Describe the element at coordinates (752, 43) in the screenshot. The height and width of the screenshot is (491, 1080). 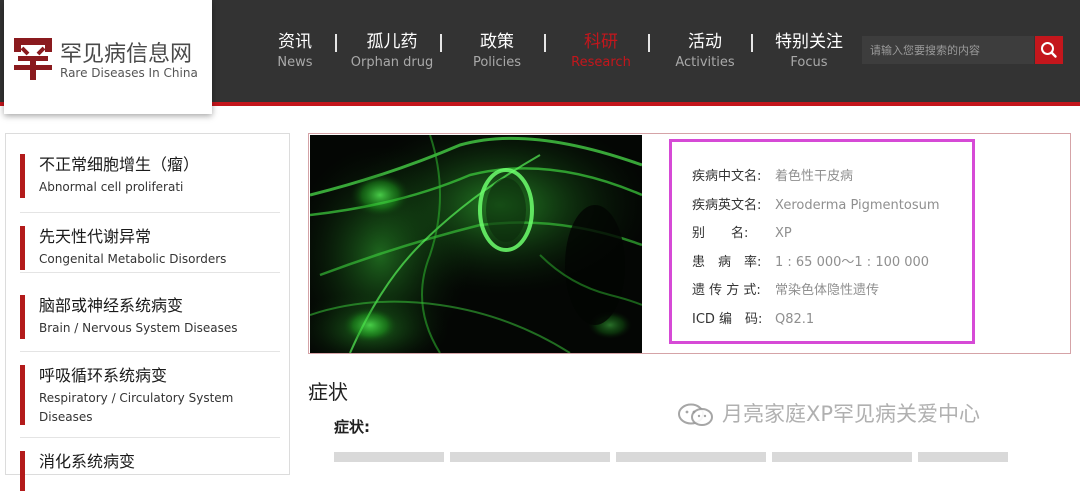
I see `nav-divider` at that location.